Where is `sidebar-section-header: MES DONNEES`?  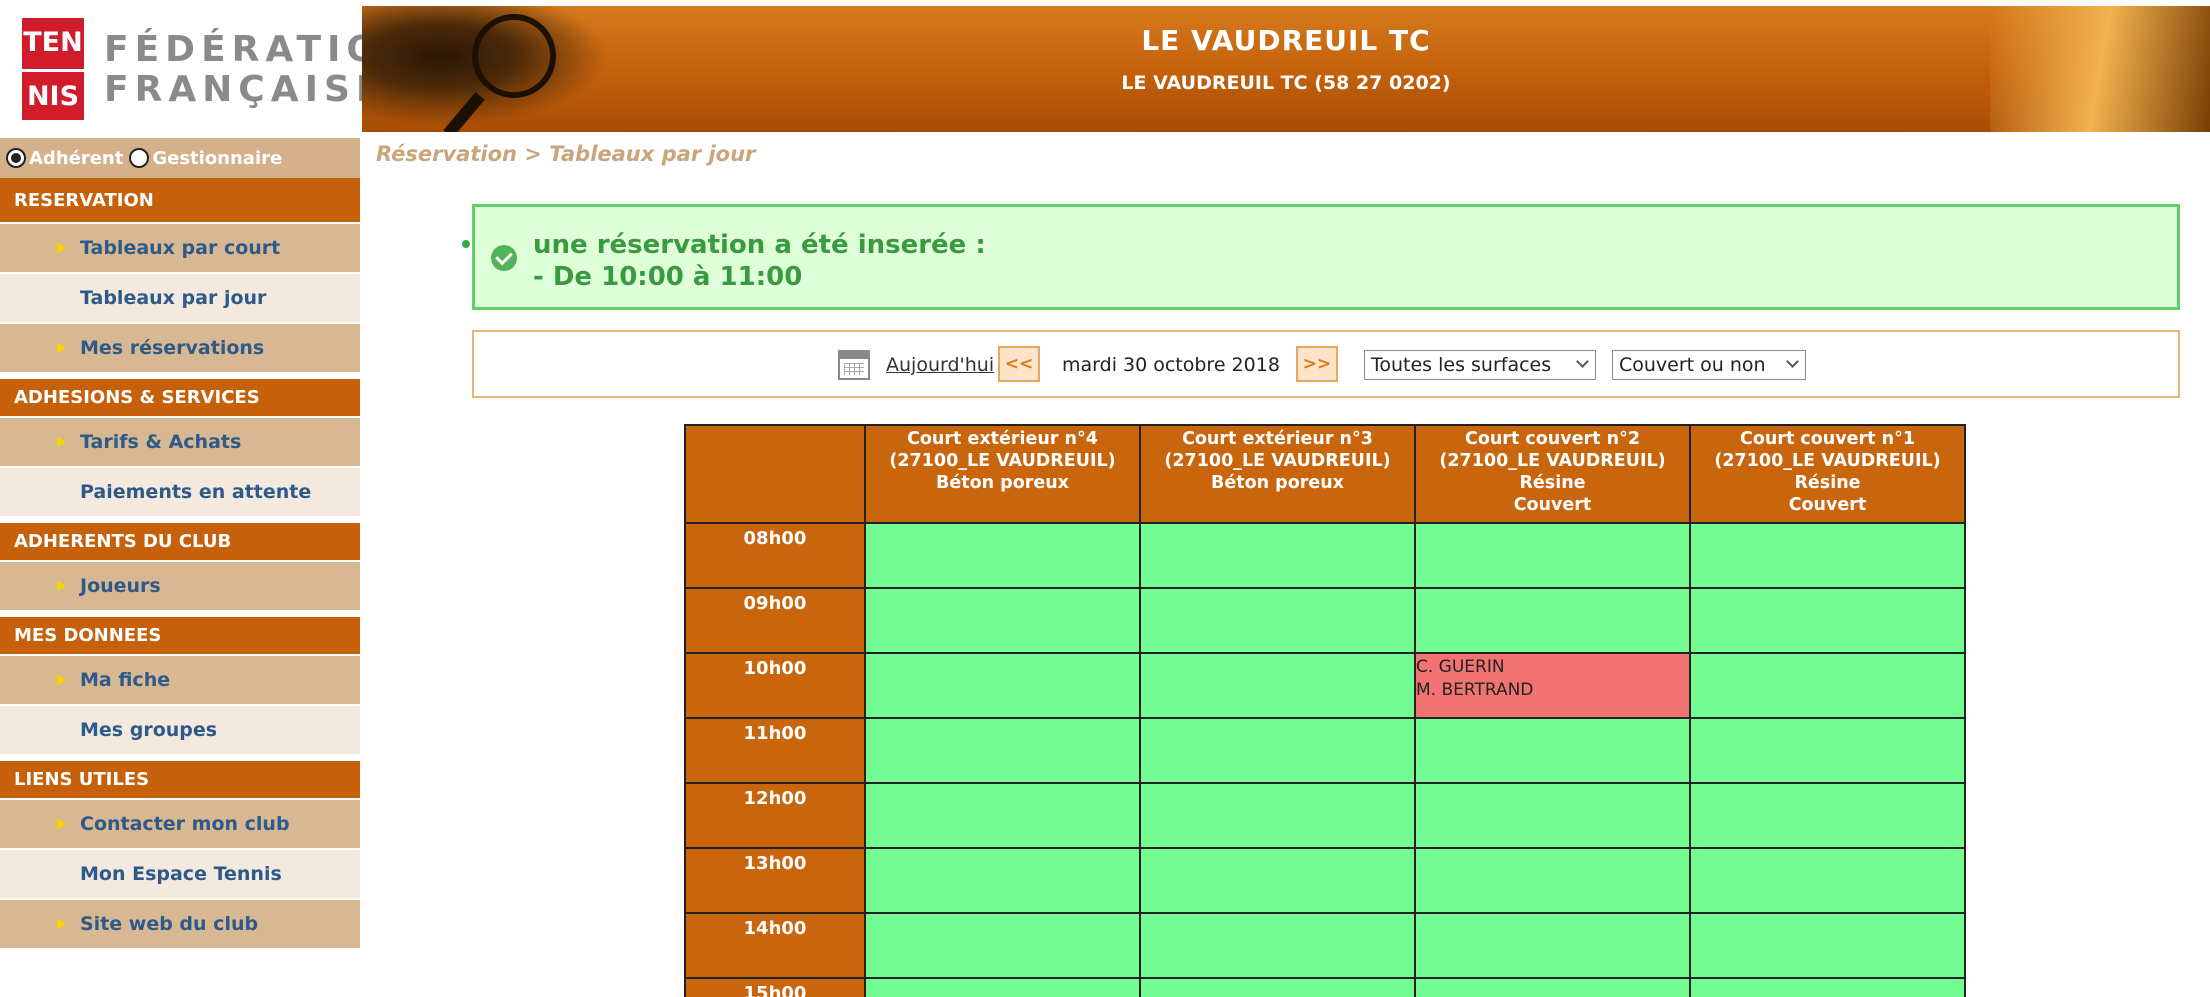 sidebar-section-header: MES DONNEES is located at coordinates (180, 632).